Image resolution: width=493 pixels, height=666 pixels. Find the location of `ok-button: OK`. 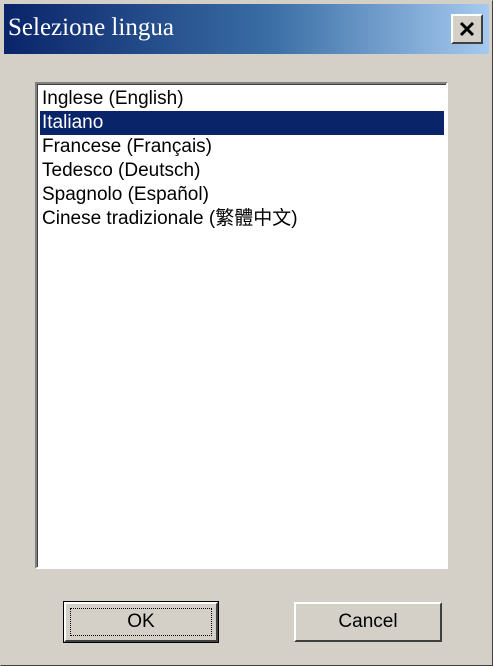

ok-button: OK is located at coordinates (141, 622).